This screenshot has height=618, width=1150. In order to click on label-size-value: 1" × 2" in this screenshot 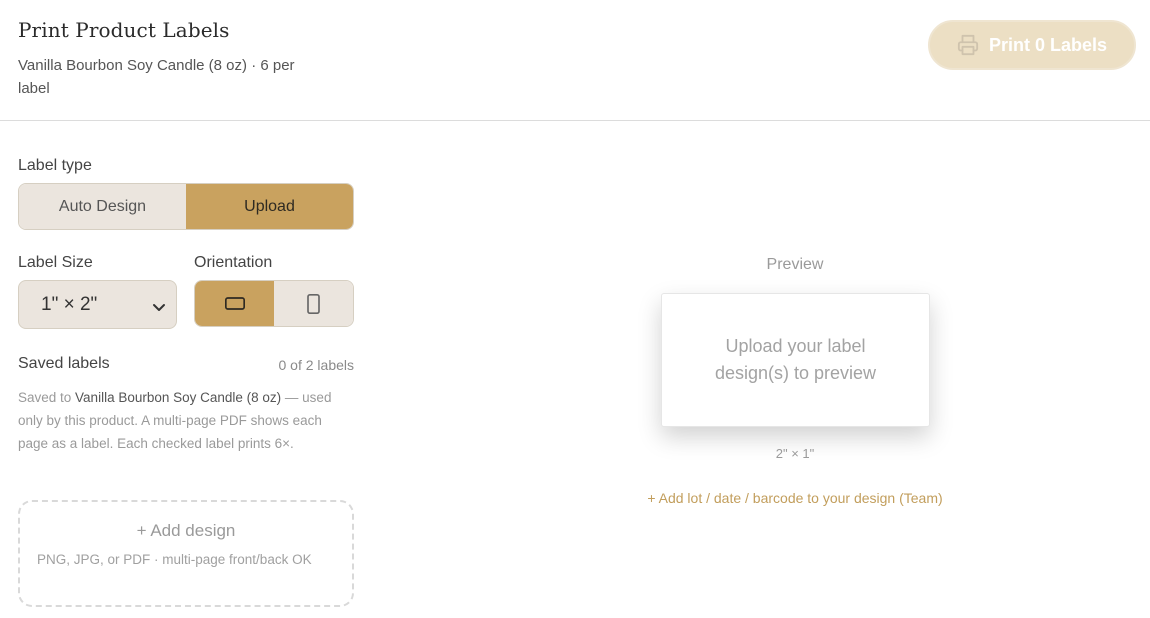, I will do `click(69, 304)`.